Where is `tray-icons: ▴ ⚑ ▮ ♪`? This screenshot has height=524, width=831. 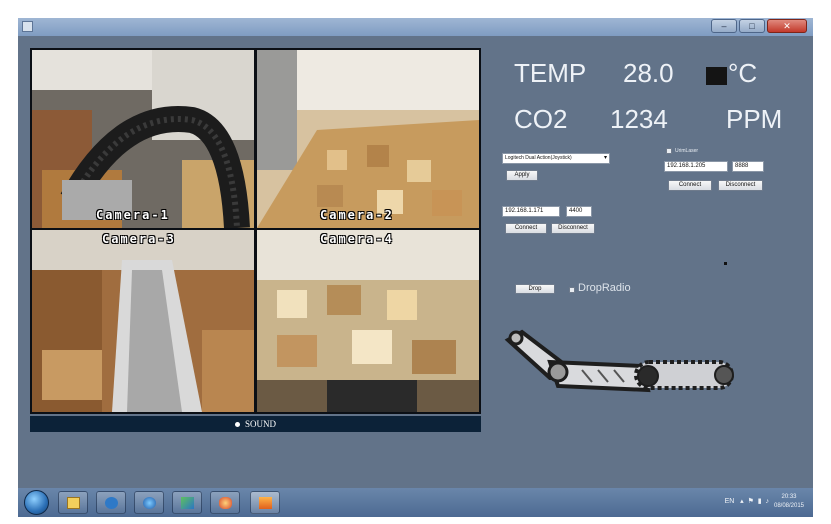
tray-icons: ▴ ⚑ ▮ ♪ is located at coordinates (752, 501).